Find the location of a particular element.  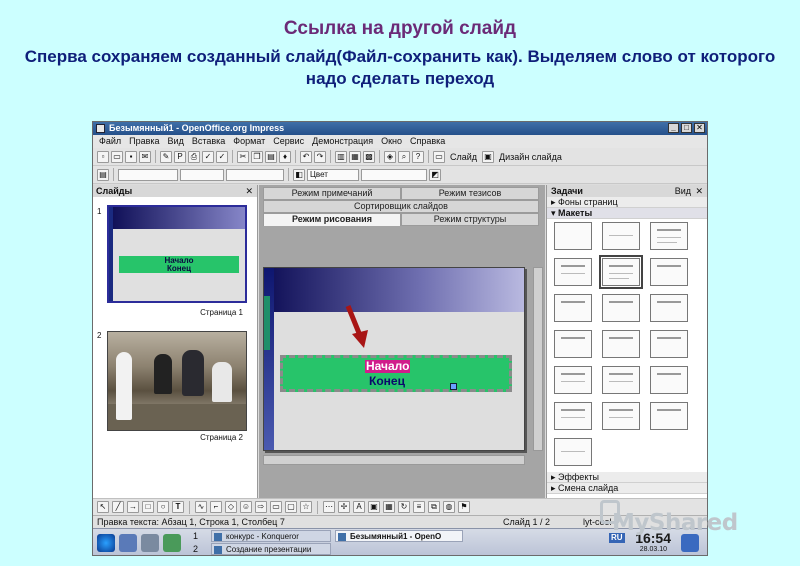

menu-edit: Правка is located at coordinates (144, 141).